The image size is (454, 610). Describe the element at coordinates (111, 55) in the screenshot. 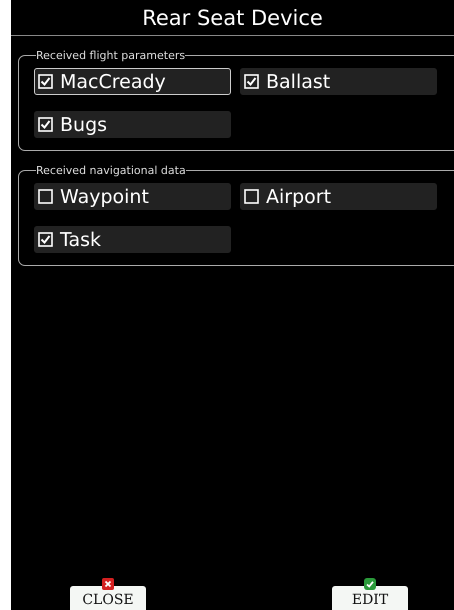

I see `group-legend: Received flight parameters` at that location.